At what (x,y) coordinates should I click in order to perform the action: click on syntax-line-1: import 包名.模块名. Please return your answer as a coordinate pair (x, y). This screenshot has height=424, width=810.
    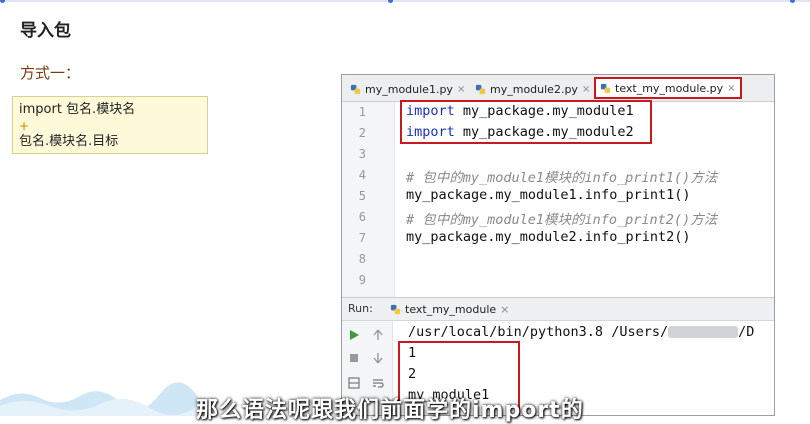
    Looking at the image, I should click on (77, 109).